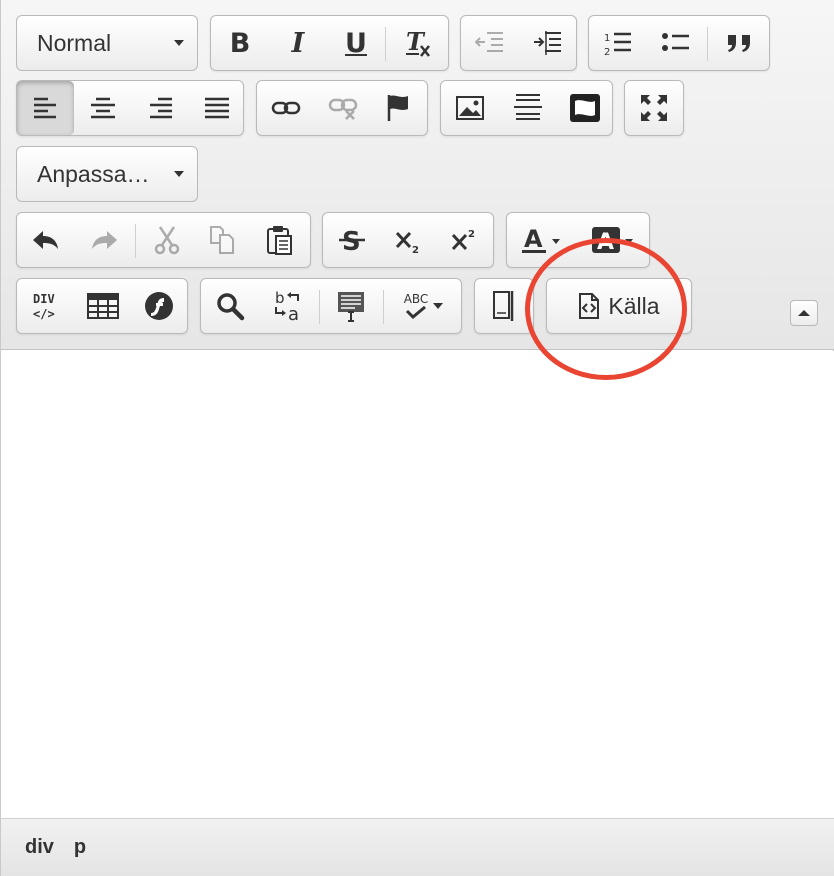 The image size is (834, 876). What do you see at coordinates (280, 298) in the screenshot?
I see `svg-text: b` at bounding box center [280, 298].